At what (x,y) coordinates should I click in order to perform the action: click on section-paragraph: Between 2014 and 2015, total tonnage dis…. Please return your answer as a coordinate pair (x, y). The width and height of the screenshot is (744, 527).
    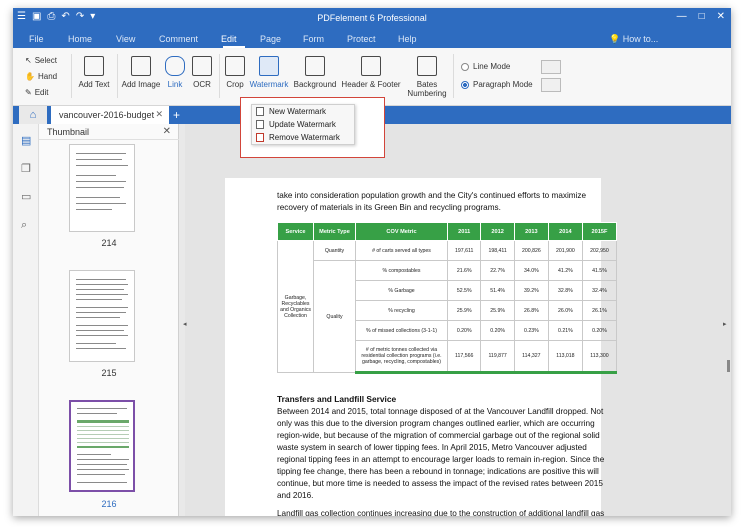
    Looking at the image, I should click on (447, 454).